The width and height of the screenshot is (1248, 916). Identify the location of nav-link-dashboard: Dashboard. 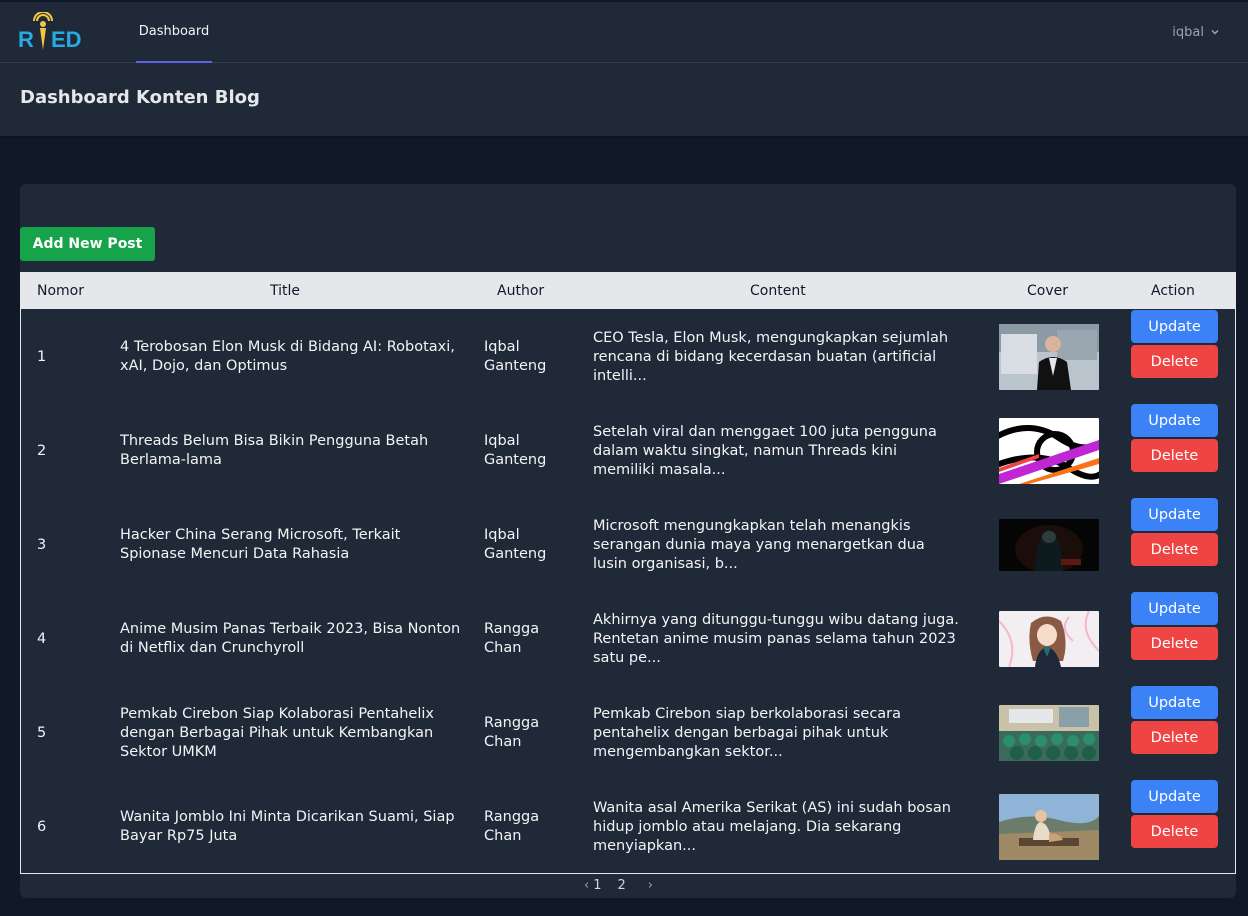
(174, 32).